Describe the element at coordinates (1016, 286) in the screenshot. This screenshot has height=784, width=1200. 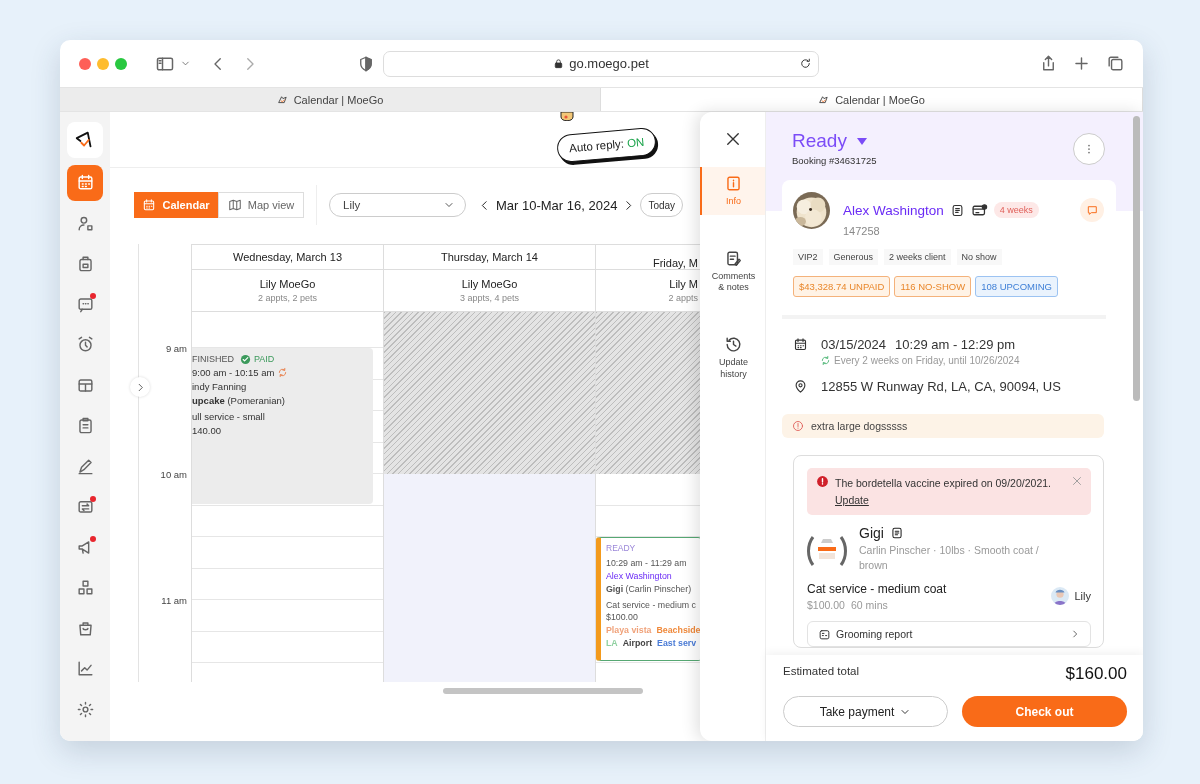
I see `client-stat-badge: 108 UPCOMING` at that location.